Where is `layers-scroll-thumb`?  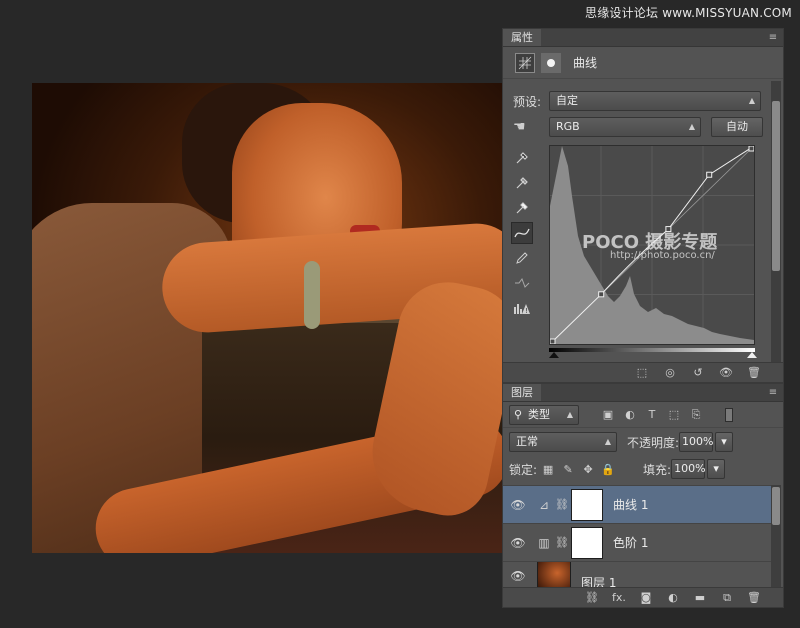 layers-scroll-thumb is located at coordinates (776, 506).